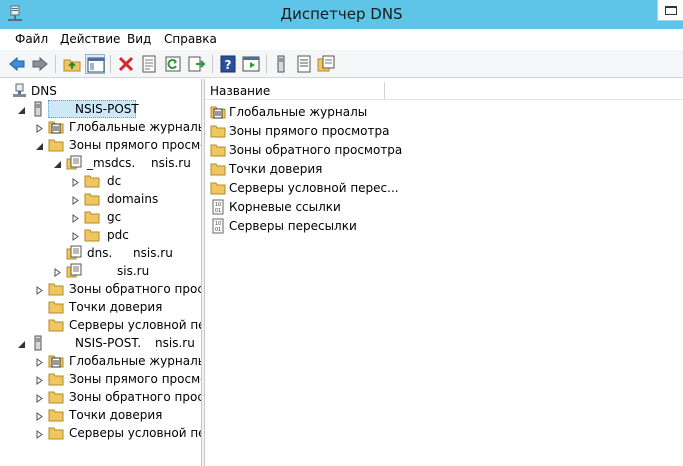 The image size is (683, 466). What do you see at coordinates (100, 91) in the screenshot?
I see `tree-item-dns: DNS` at bounding box center [100, 91].